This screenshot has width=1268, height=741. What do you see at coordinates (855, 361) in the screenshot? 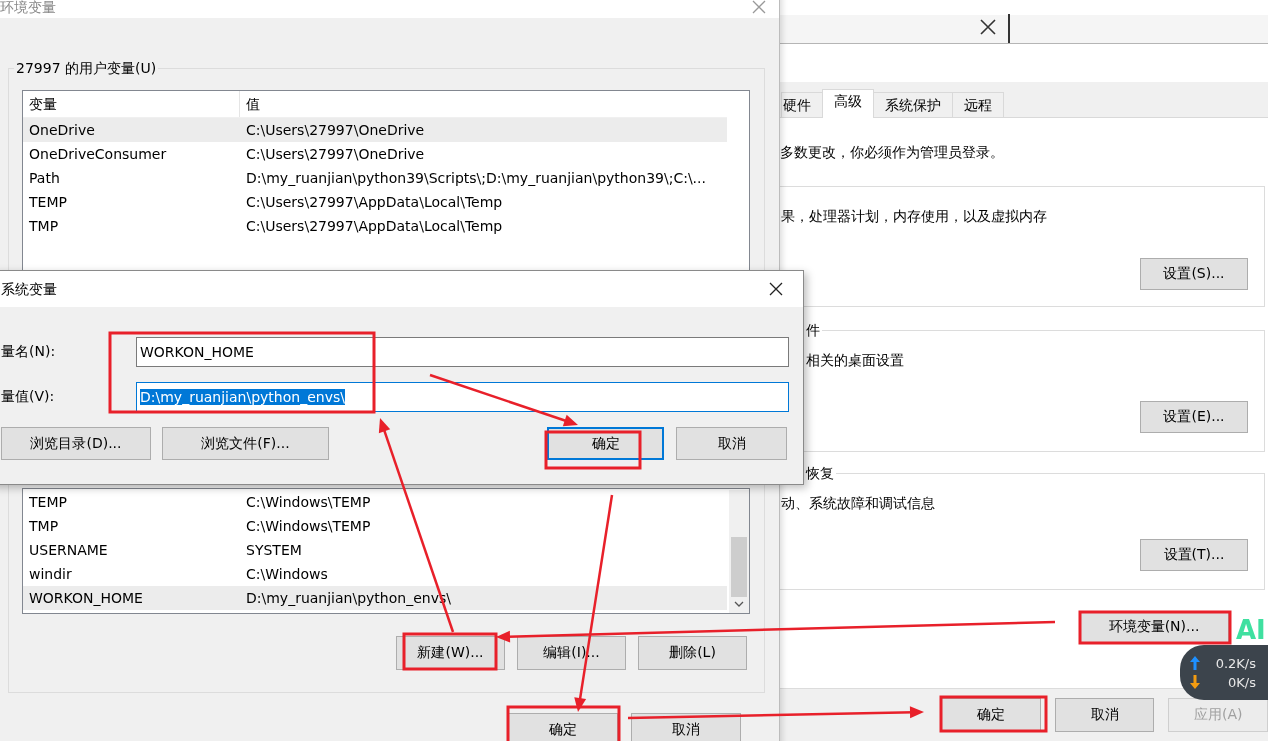
I see `section-description: 相关的桌面设置` at bounding box center [855, 361].